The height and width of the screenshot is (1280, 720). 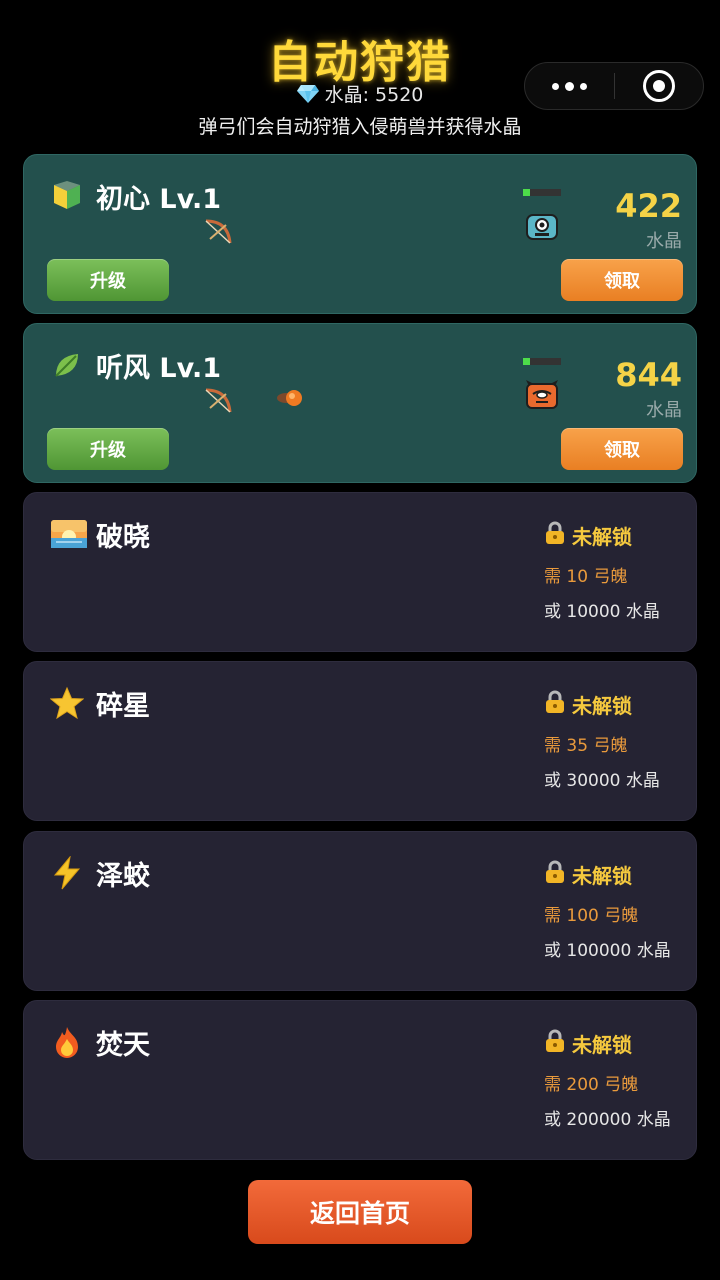 What do you see at coordinates (659, 86) in the screenshot?
I see `target-circle-icon` at bounding box center [659, 86].